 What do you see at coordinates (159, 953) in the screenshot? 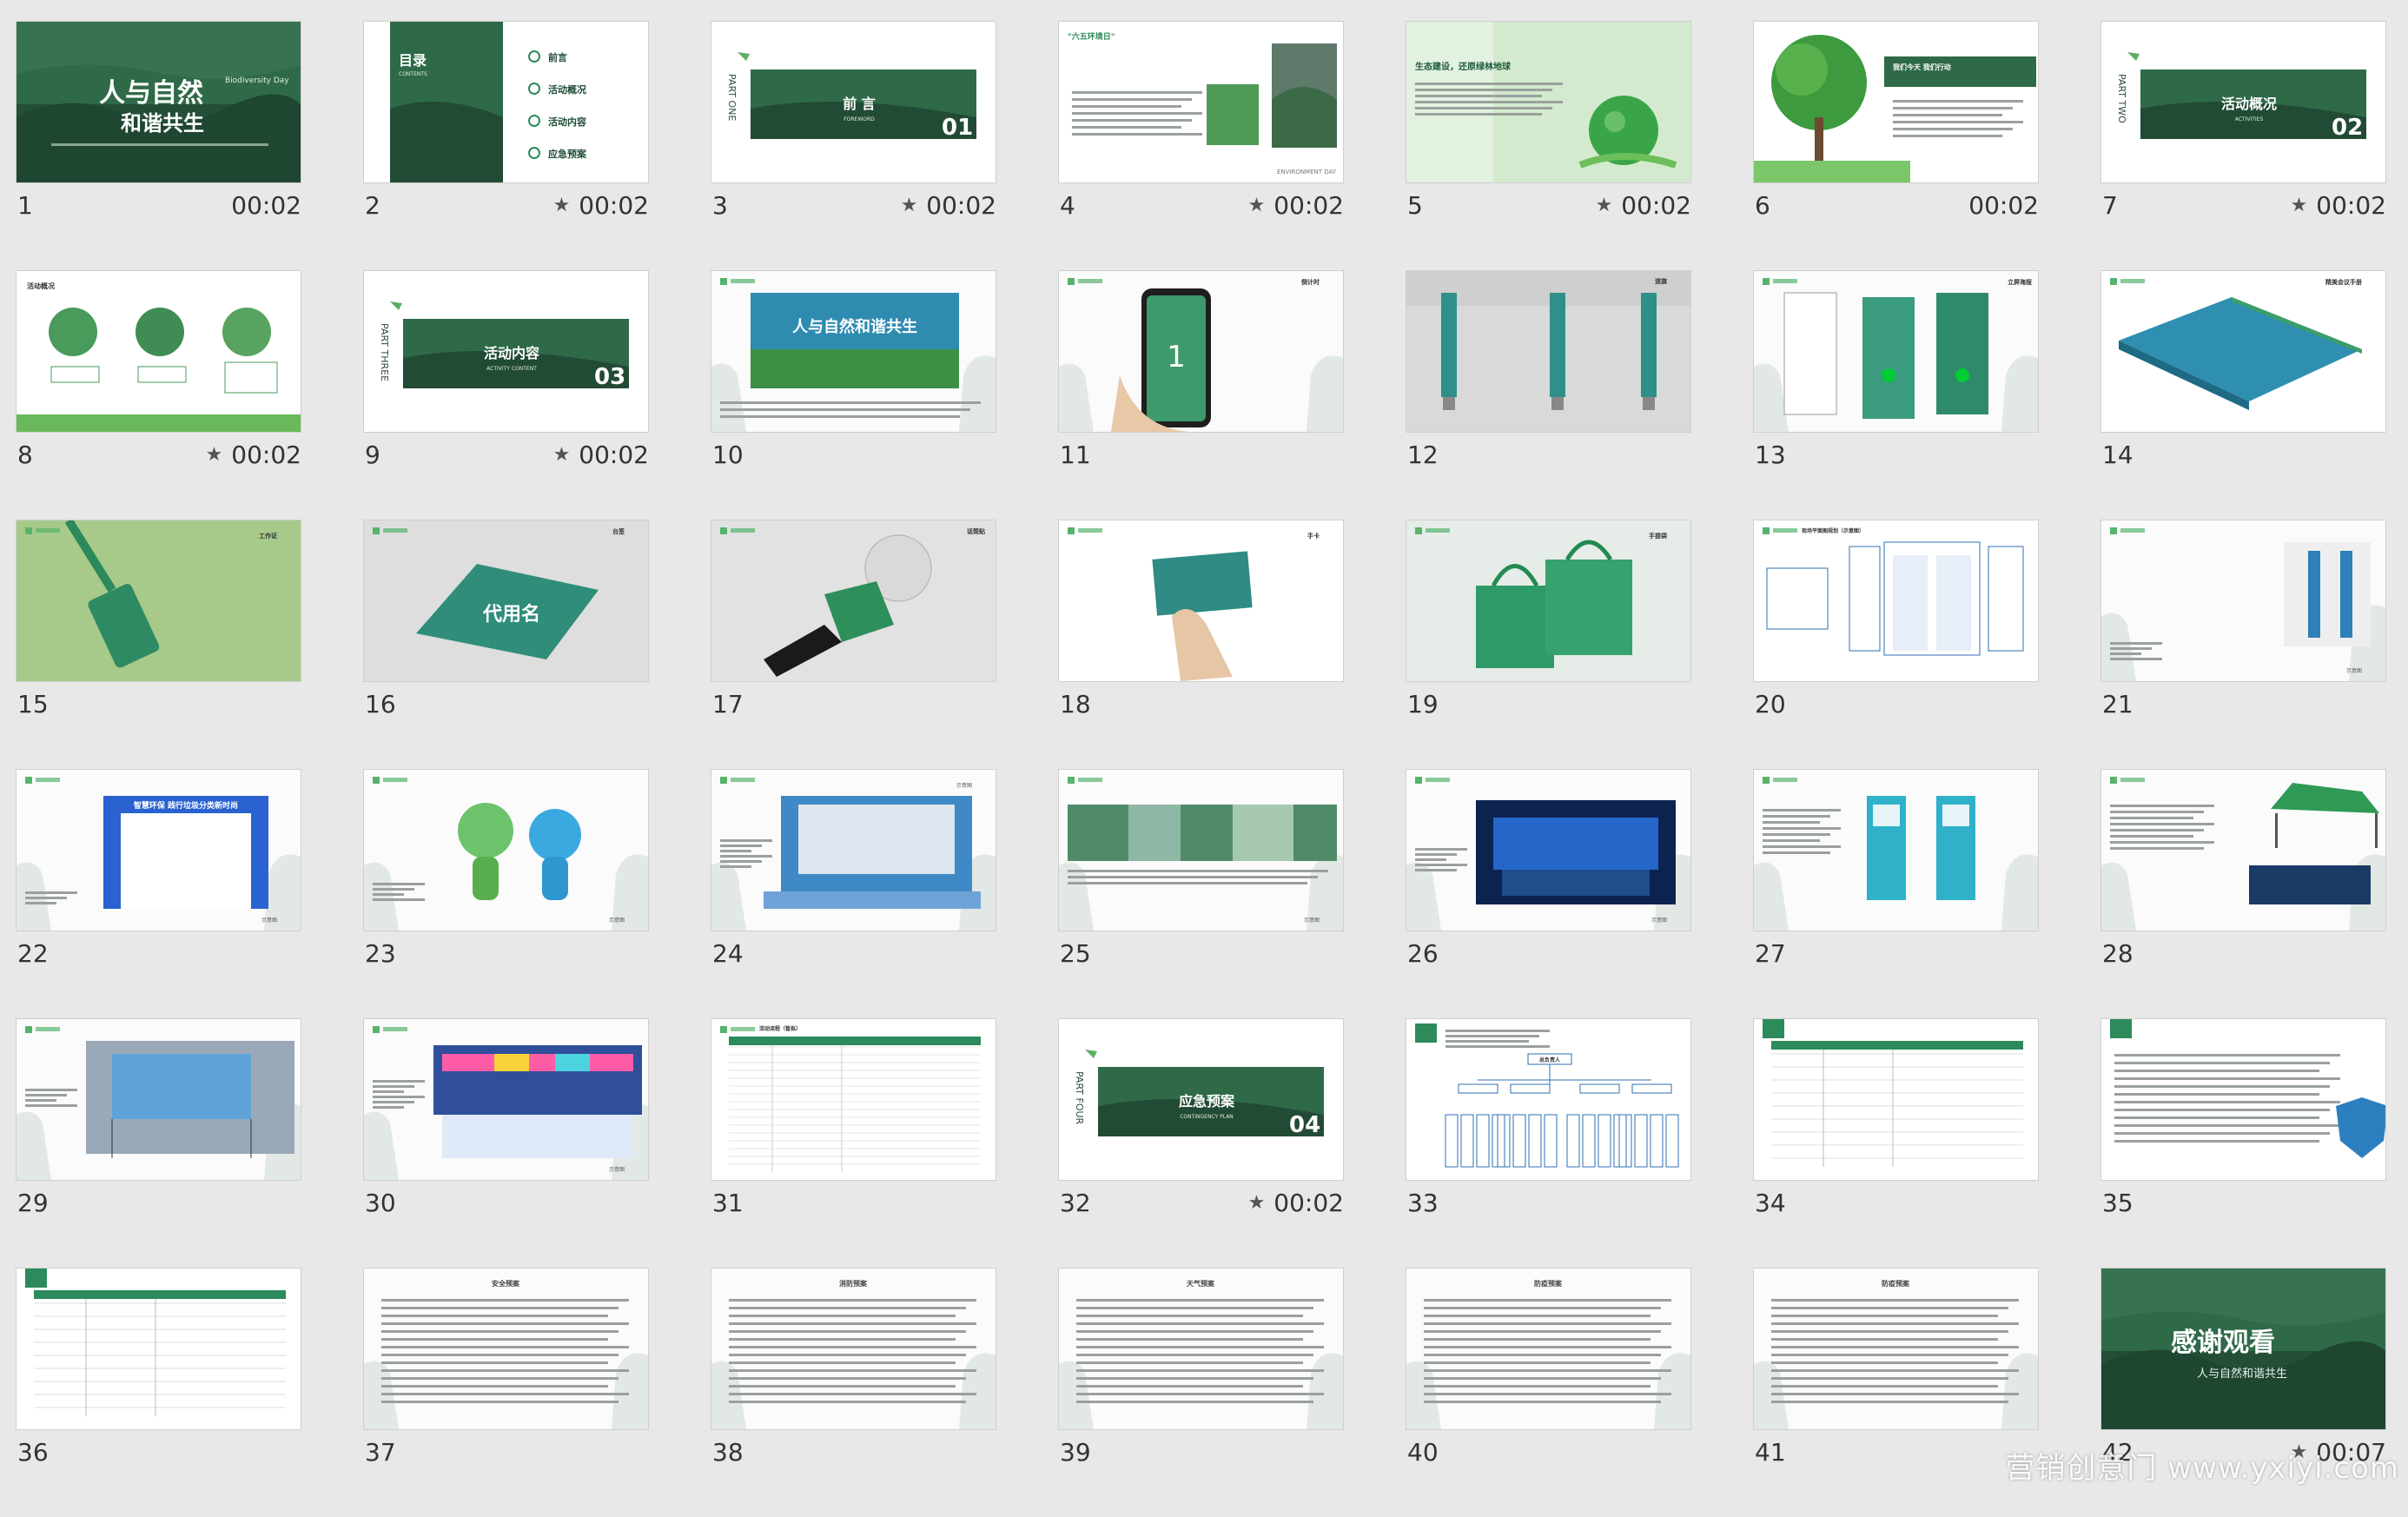
I see `slide-meta: 22` at bounding box center [159, 953].